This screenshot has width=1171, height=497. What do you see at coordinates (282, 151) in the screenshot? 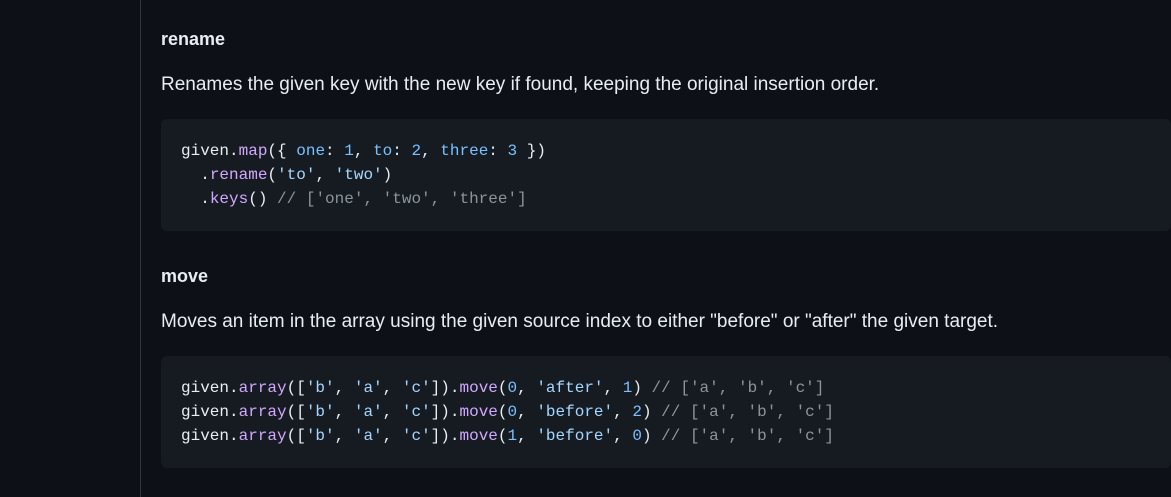
I see `code-token: ({` at bounding box center [282, 151].